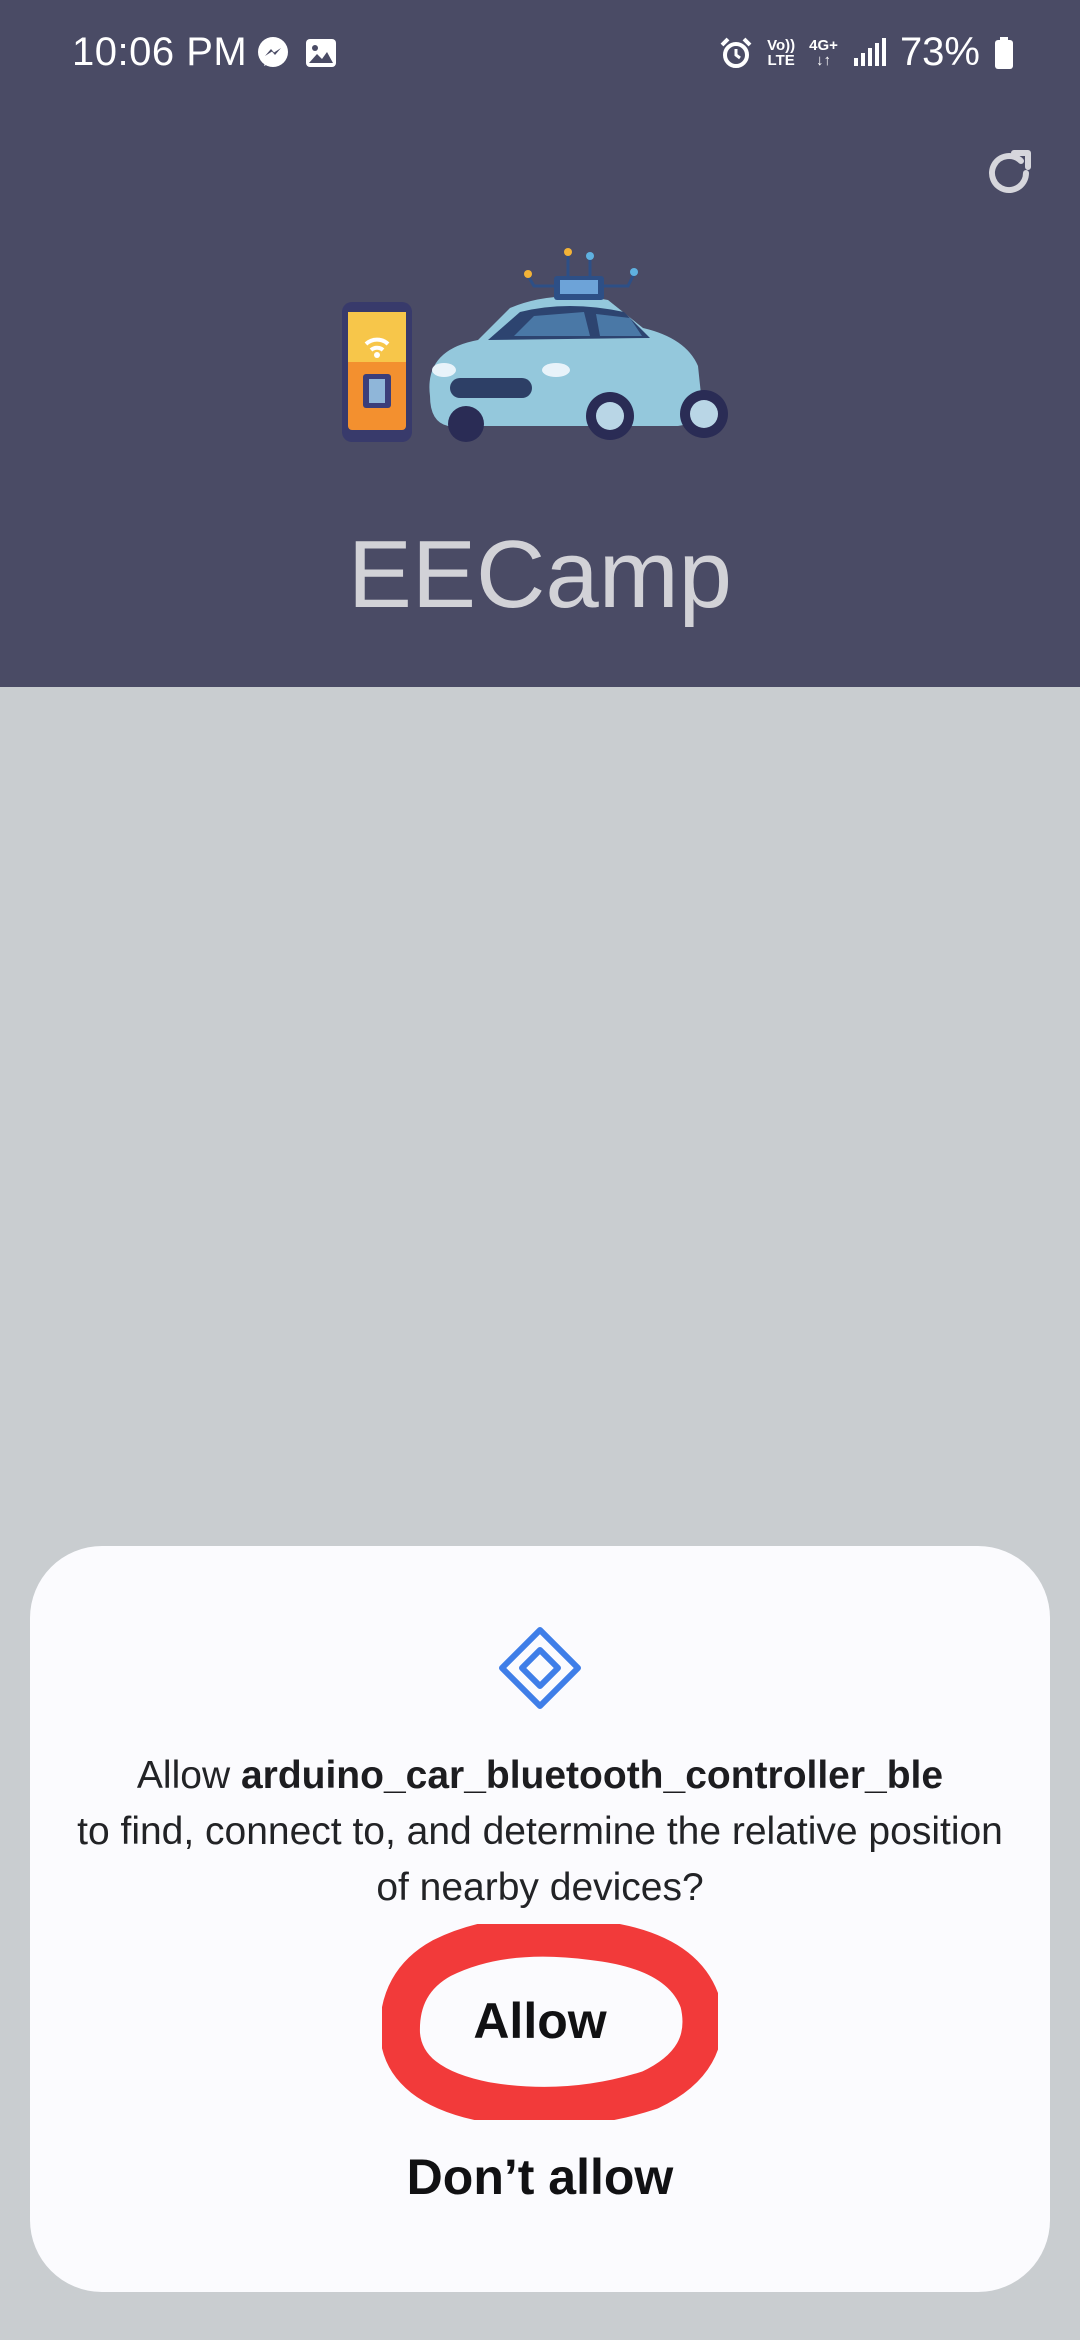  I want to click on network-4g-icon: 4G+ ↓↑, so click(823, 53).